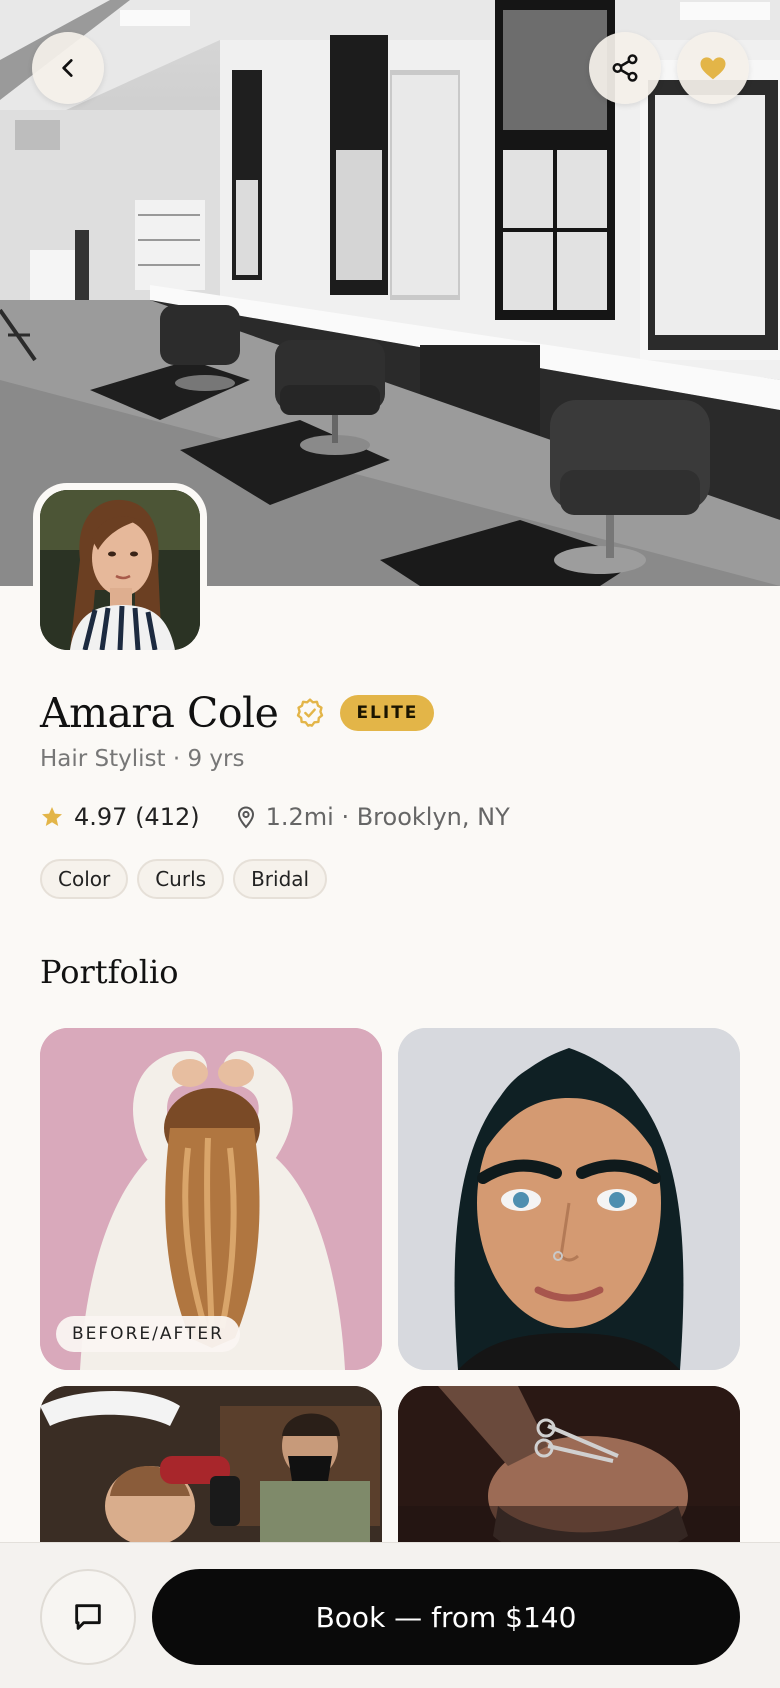  I want to click on share-button, so click(625, 68).